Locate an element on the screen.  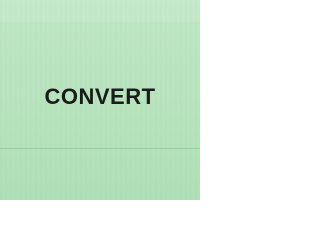
button-divider is located at coordinates (100, 148).